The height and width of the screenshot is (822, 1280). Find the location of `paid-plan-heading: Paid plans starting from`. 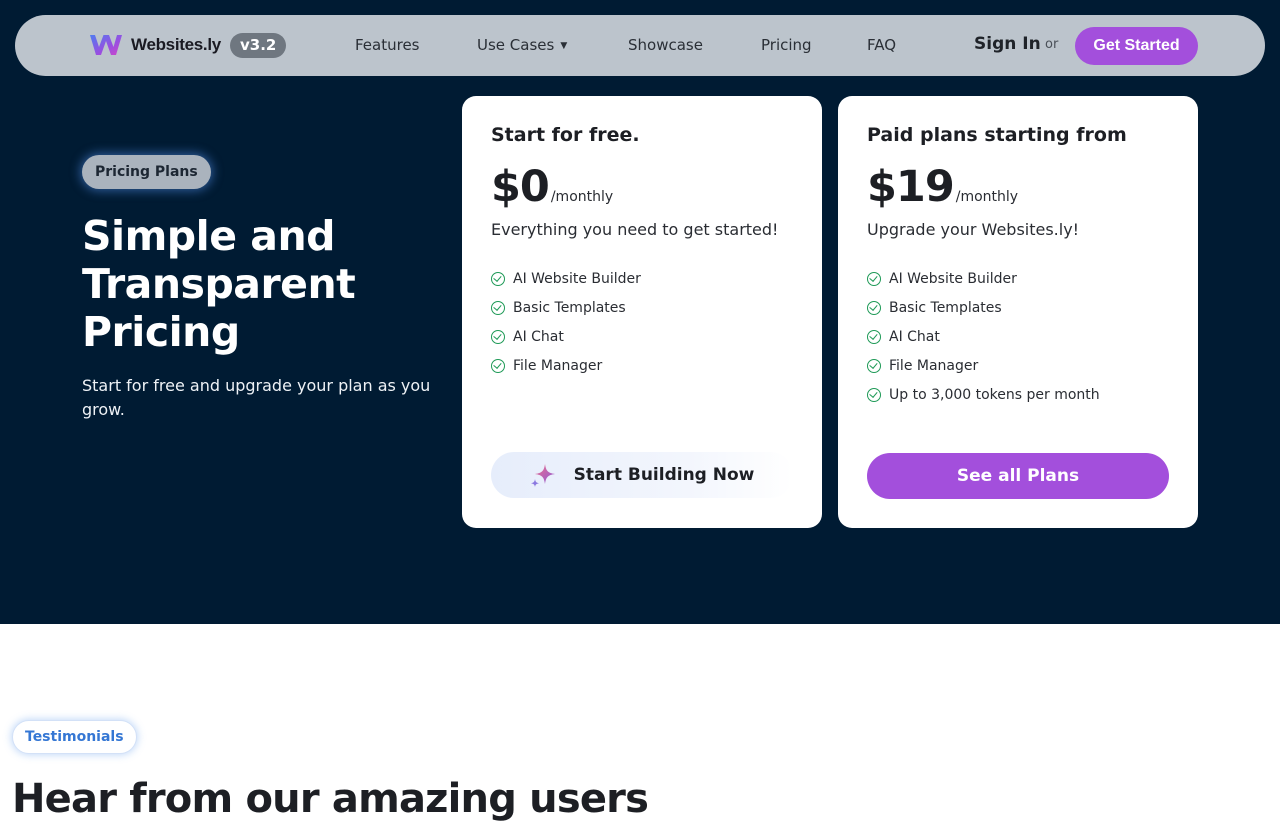

paid-plan-heading: Paid plans starting from is located at coordinates (997, 135).